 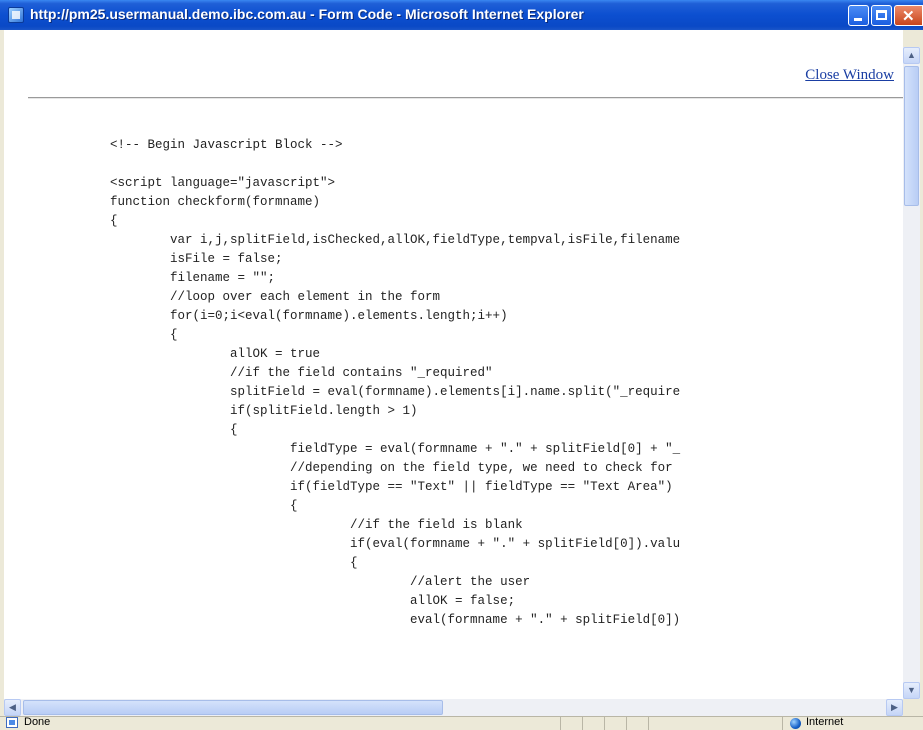 What do you see at coordinates (911, 373) in the screenshot?
I see `vertical-scrollbar: ▲ ▼` at bounding box center [911, 373].